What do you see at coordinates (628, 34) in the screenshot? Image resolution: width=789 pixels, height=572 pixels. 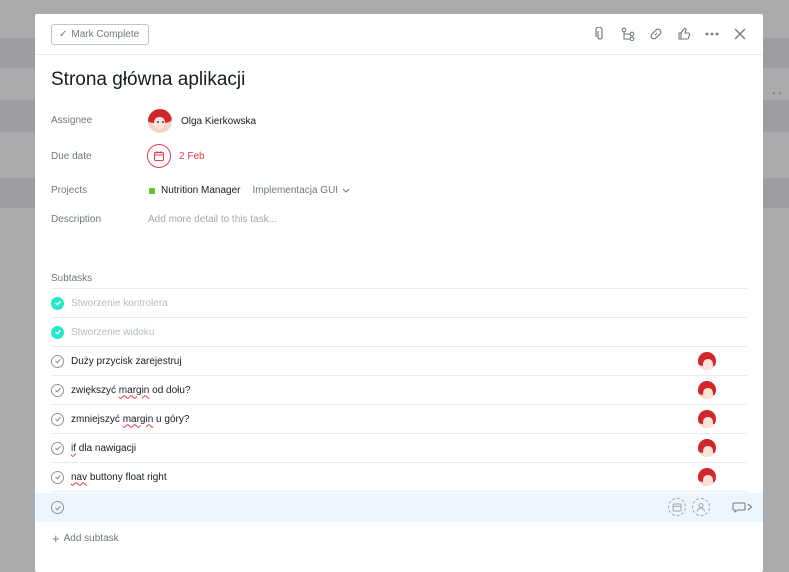 I see `subtasks-icon` at bounding box center [628, 34].